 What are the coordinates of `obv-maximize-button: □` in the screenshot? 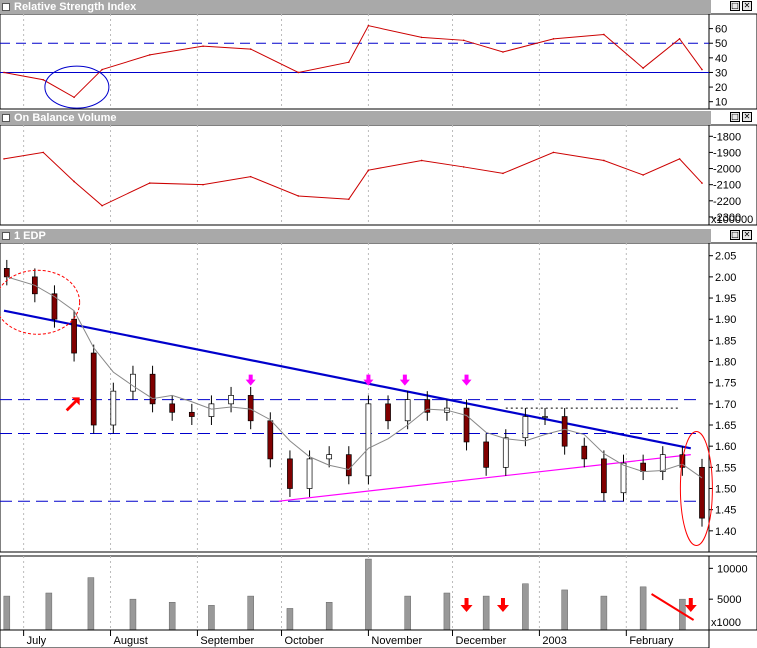 It's located at (735, 117).